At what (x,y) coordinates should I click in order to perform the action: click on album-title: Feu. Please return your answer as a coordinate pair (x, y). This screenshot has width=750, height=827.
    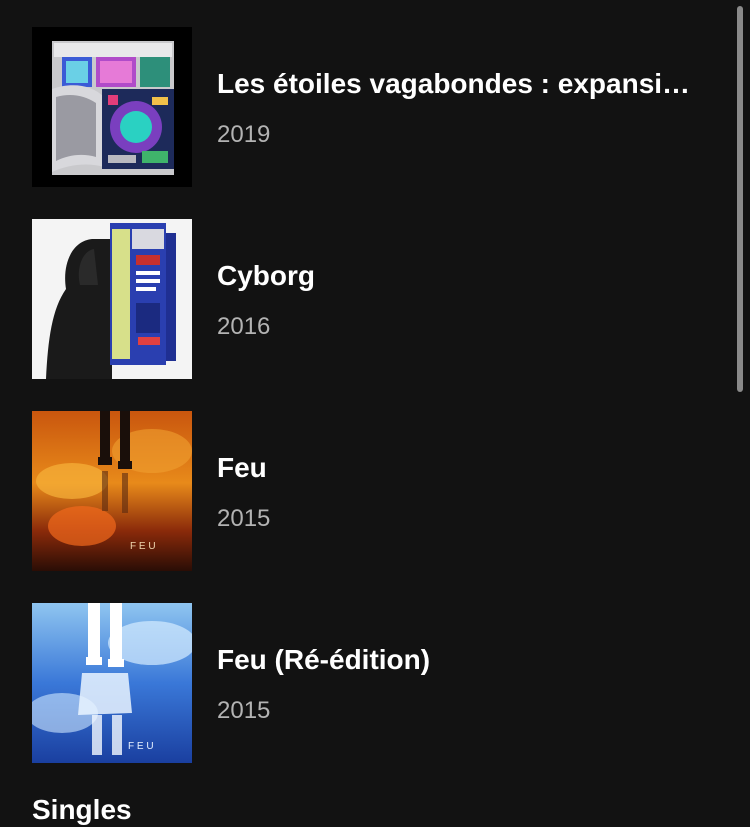
    Looking at the image, I should click on (242, 467).